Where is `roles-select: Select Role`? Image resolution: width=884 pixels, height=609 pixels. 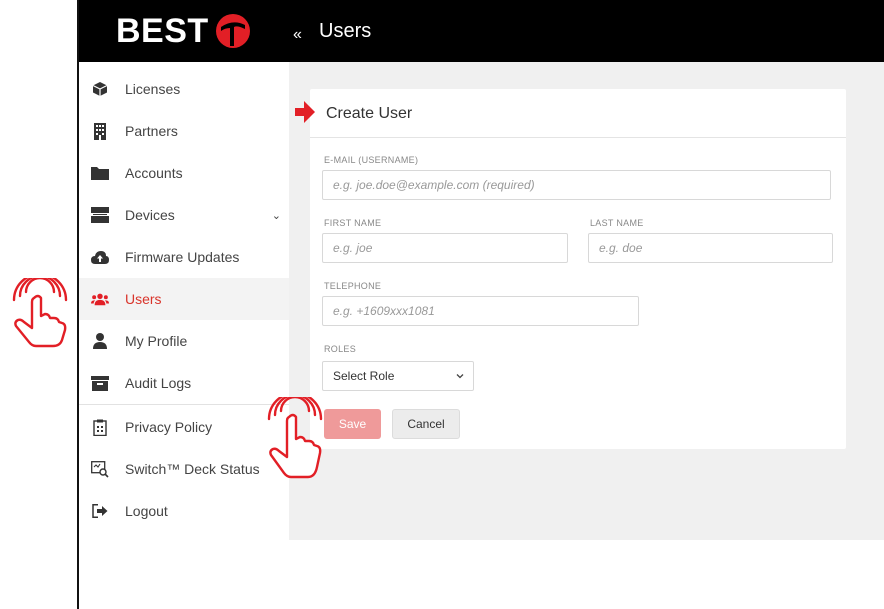
roles-select: Select Role is located at coordinates (398, 376).